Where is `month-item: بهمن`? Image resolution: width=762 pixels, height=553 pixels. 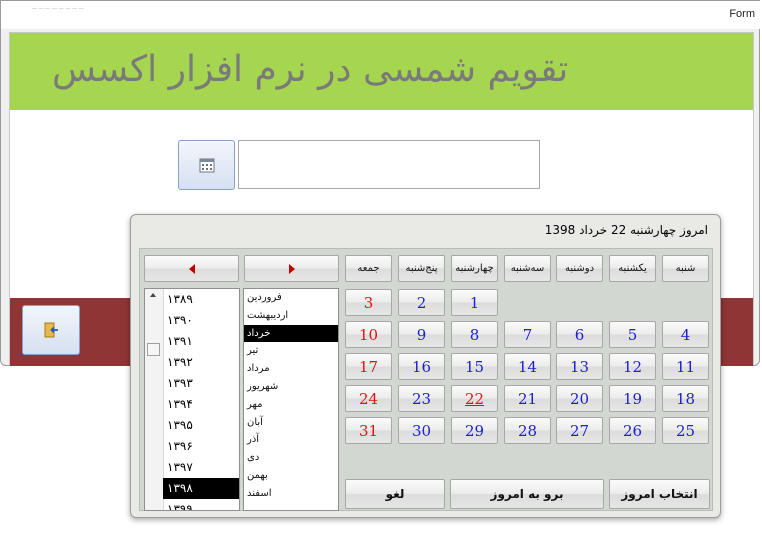
month-item: بهمن is located at coordinates (291, 476).